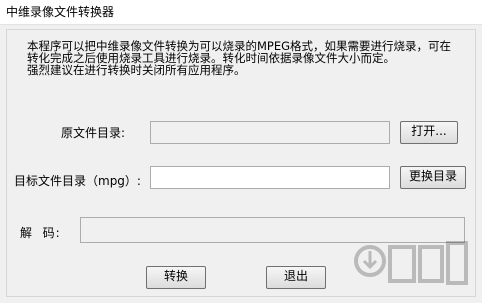 The width and height of the screenshot is (482, 303). I want to click on window-title: 中维录像文件转换器, so click(60, 12).